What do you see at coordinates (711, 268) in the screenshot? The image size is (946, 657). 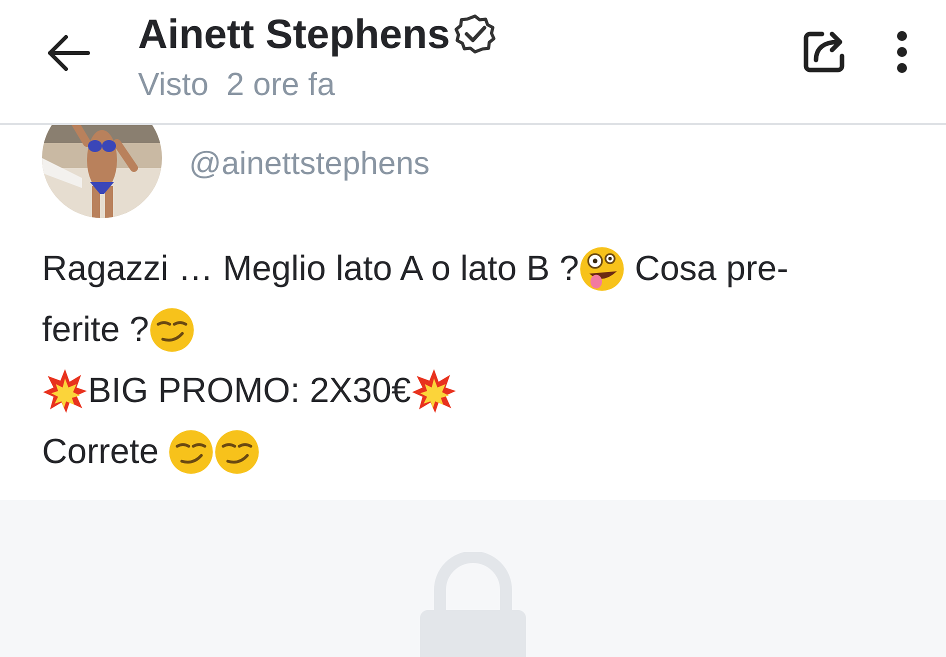 I see `post-text: Cosa pre-` at bounding box center [711, 268].